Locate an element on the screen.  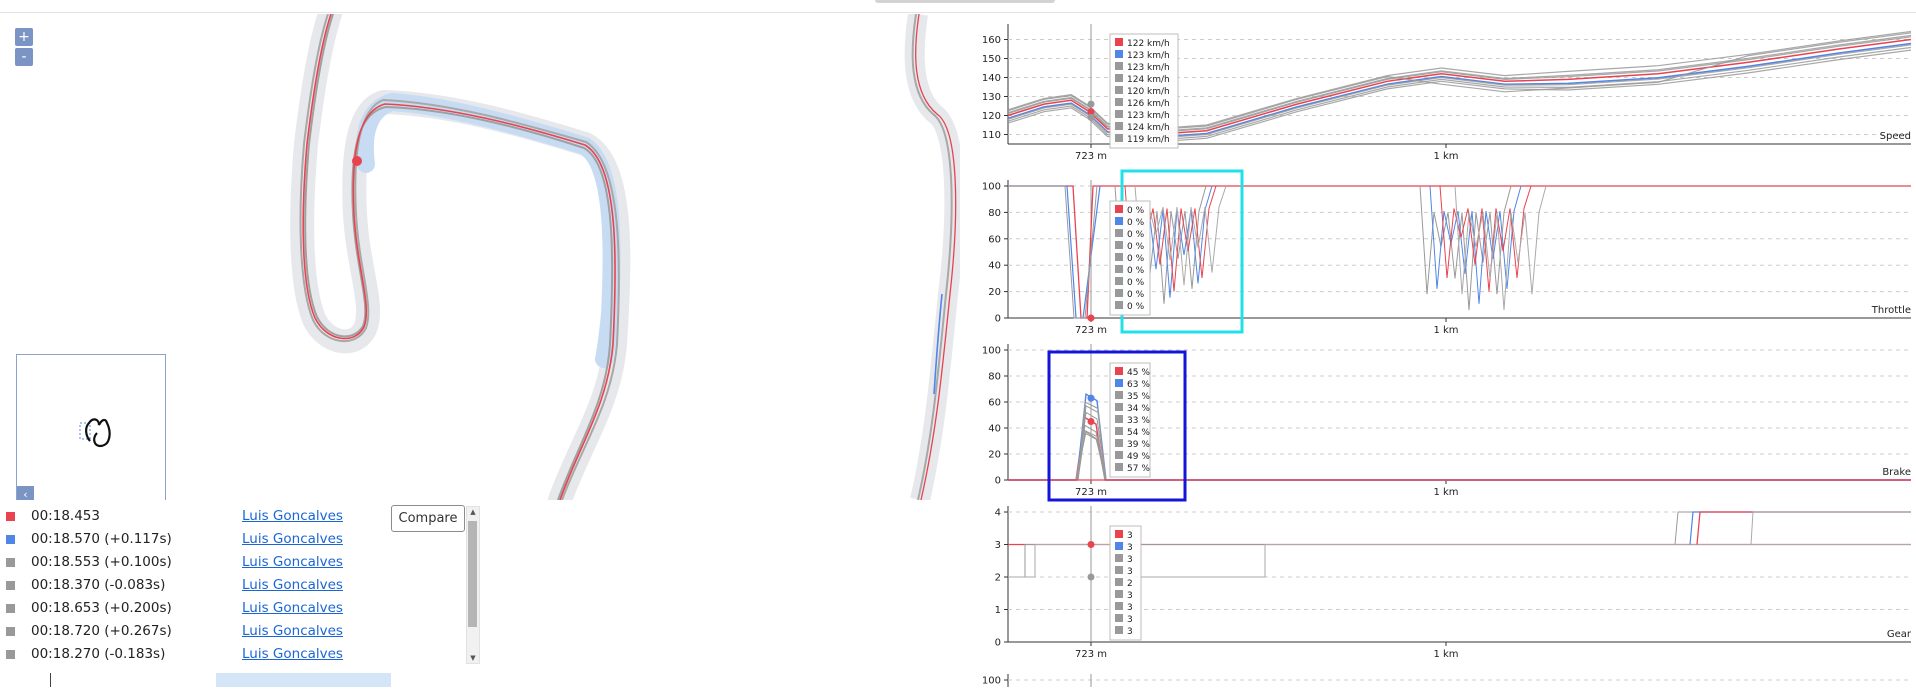
throttle-trace-grey is located at coordinates (1053, 252).